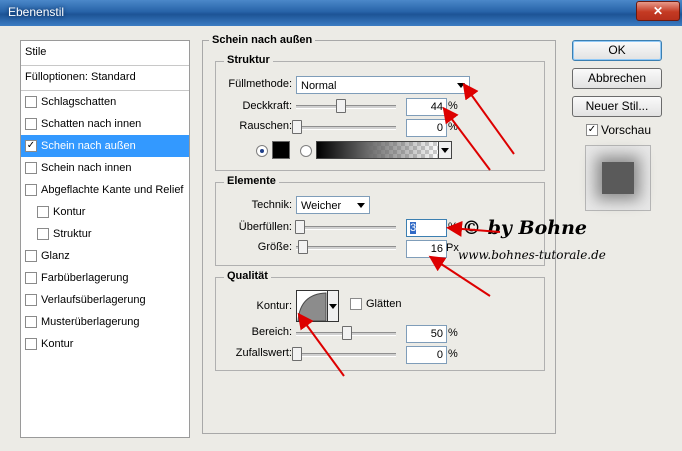  What do you see at coordinates (466, 138) in the screenshot?
I see `annotation-arrow-opacity` at bounding box center [466, 138].